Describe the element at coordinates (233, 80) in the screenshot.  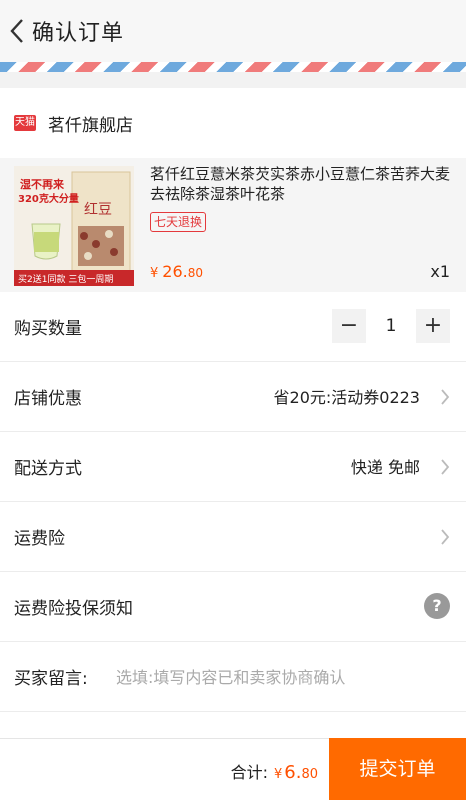
I see `section-gap` at that location.